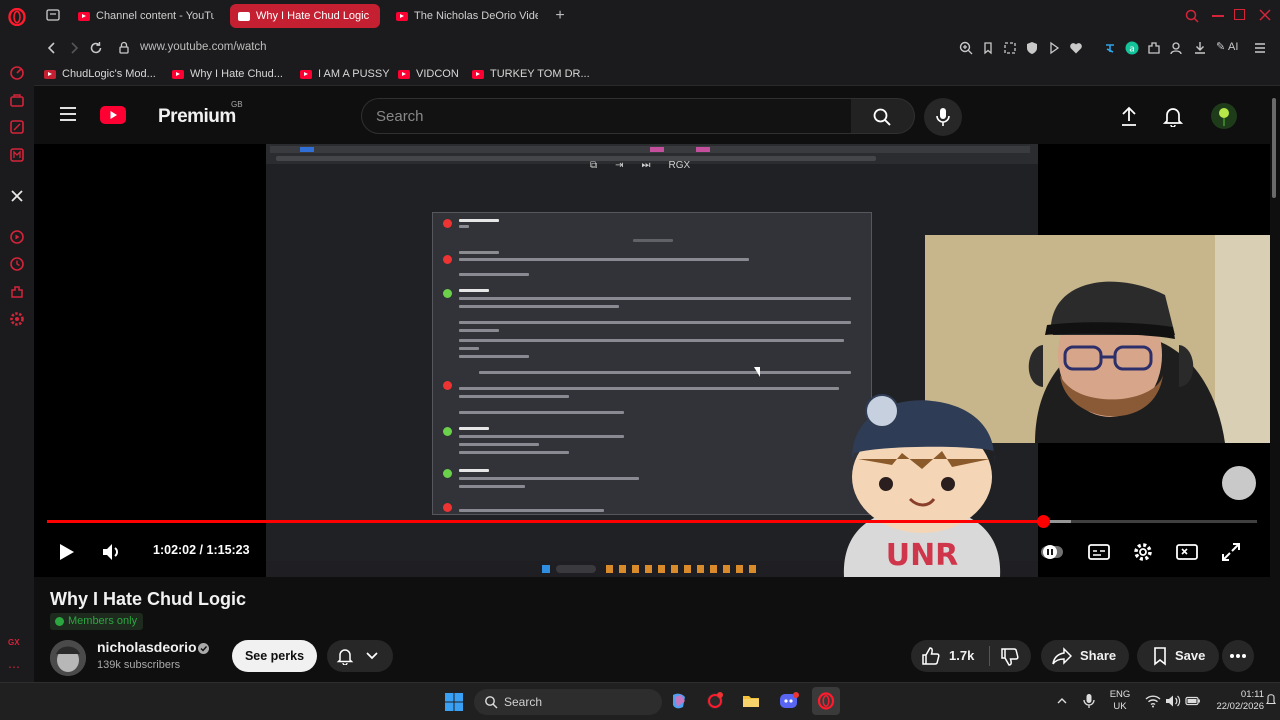  I want to click on messenger-icon, so click(17, 155).